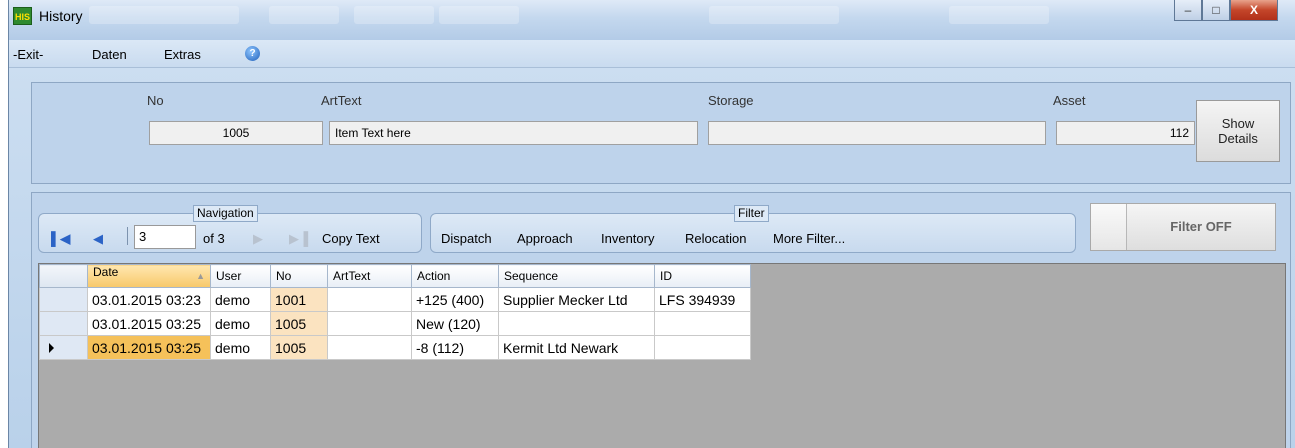  What do you see at coordinates (200, 276) in the screenshot?
I see `sort-ascending-icon: ▲` at bounding box center [200, 276].